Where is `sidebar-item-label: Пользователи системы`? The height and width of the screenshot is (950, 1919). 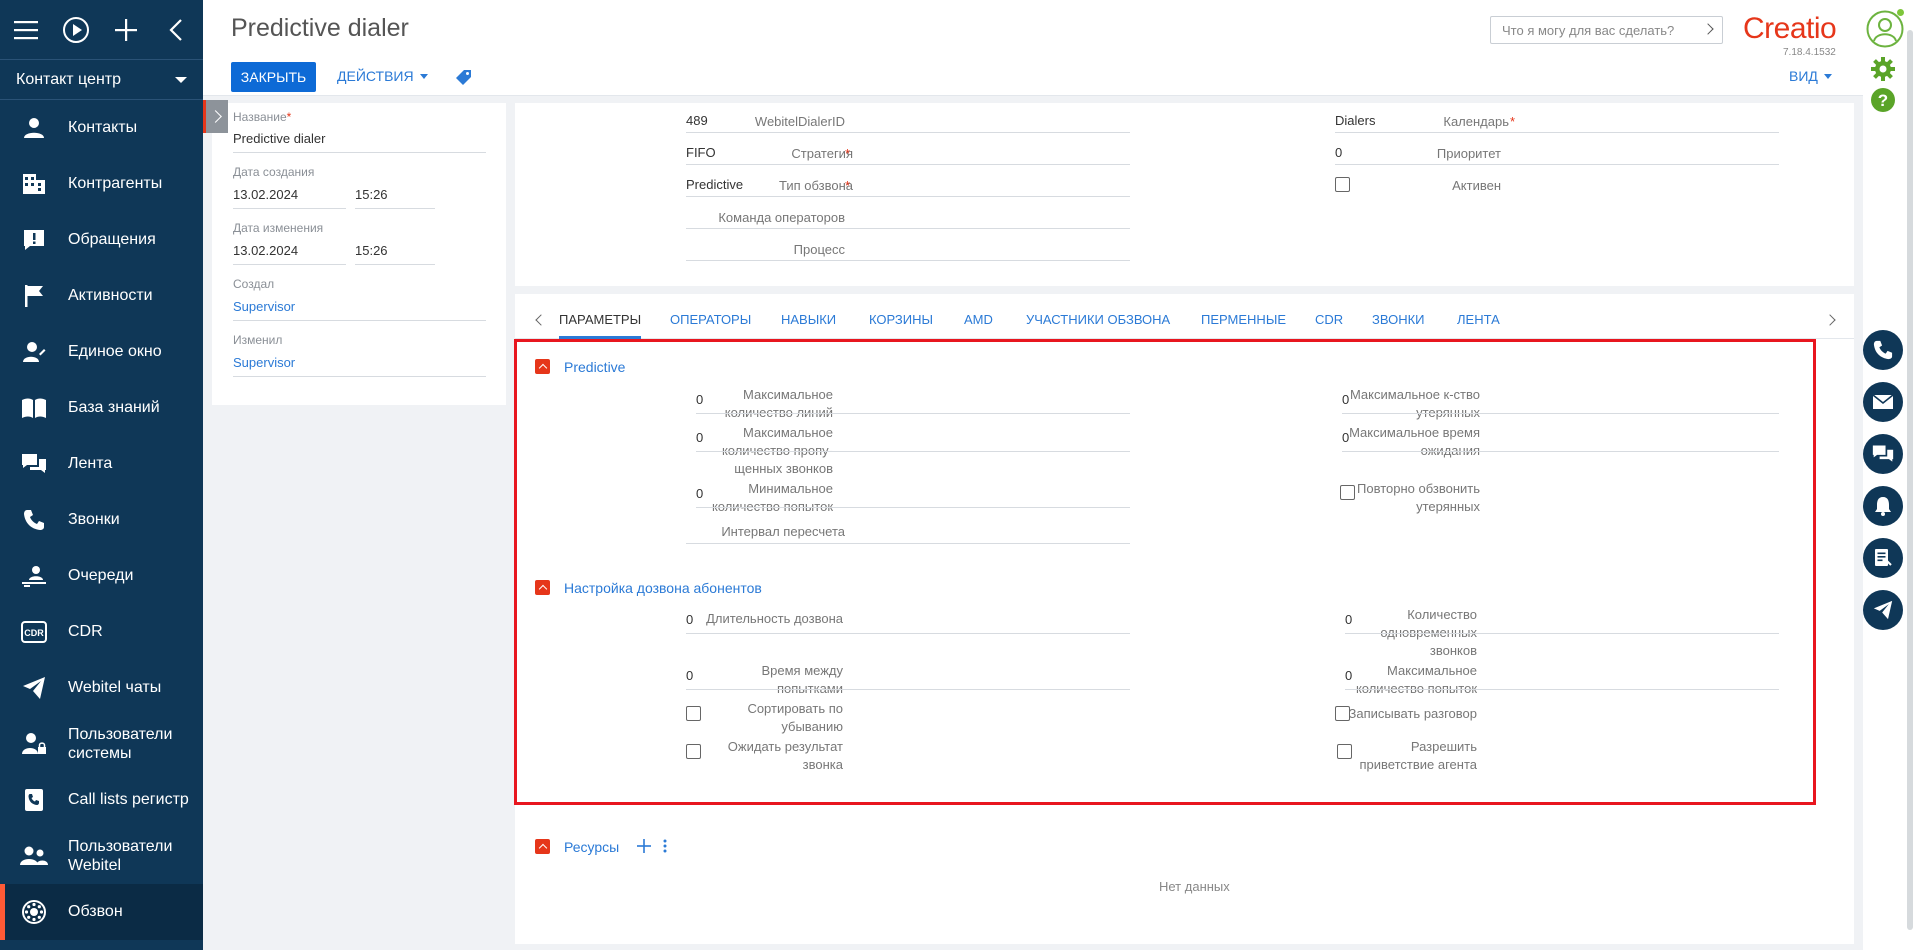
sidebar-item-label: Пользователи системы is located at coordinates (120, 744).